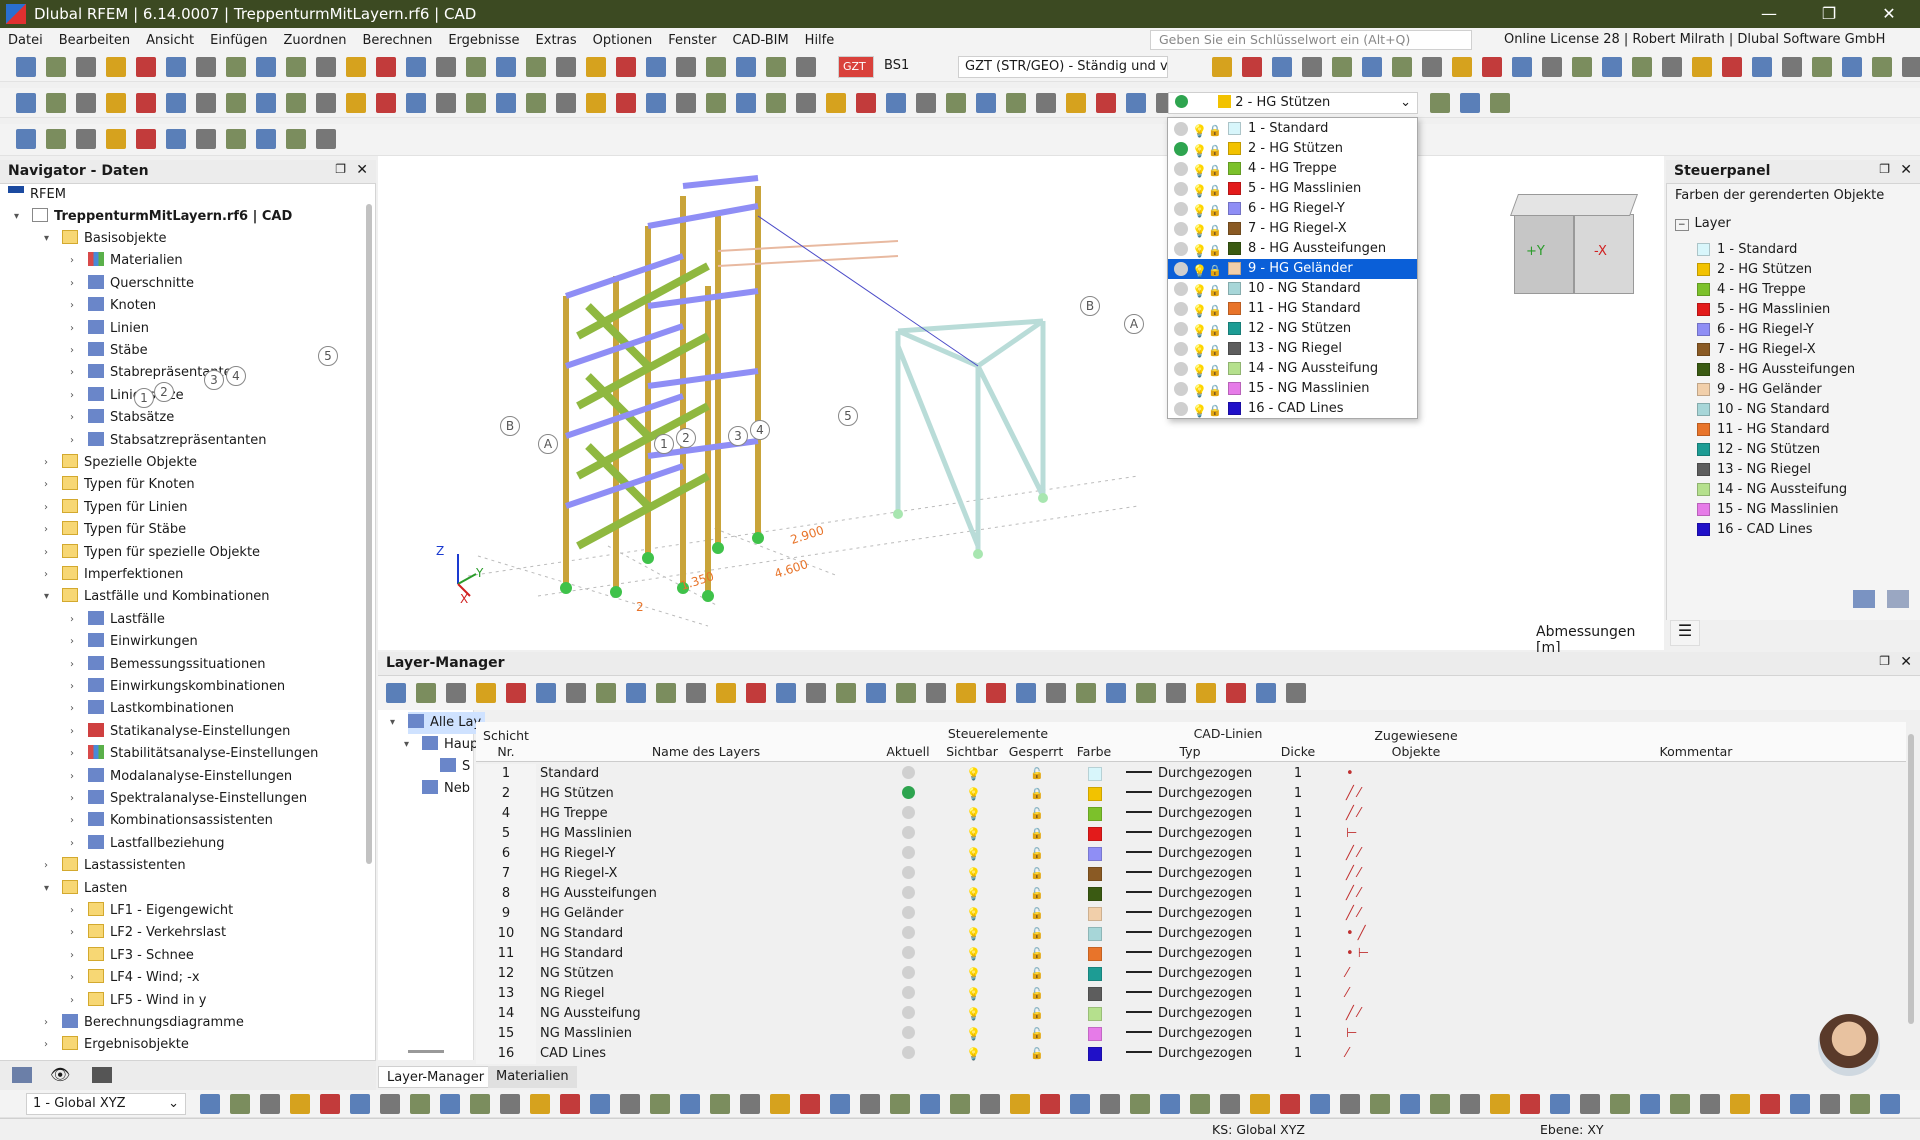 This screenshot has height=1140, width=1920. I want to click on list-view-icon: ☰, so click(1685, 633).